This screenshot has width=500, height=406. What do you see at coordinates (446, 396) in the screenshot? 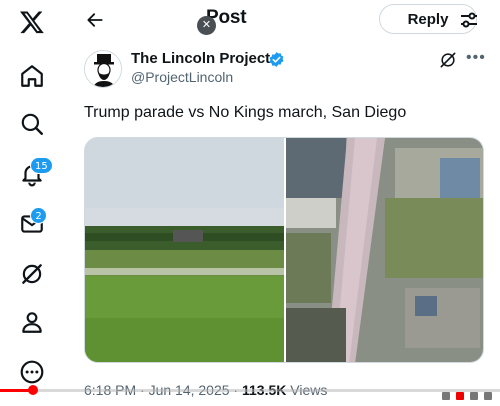
I see `subtitles-icon` at bounding box center [446, 396].